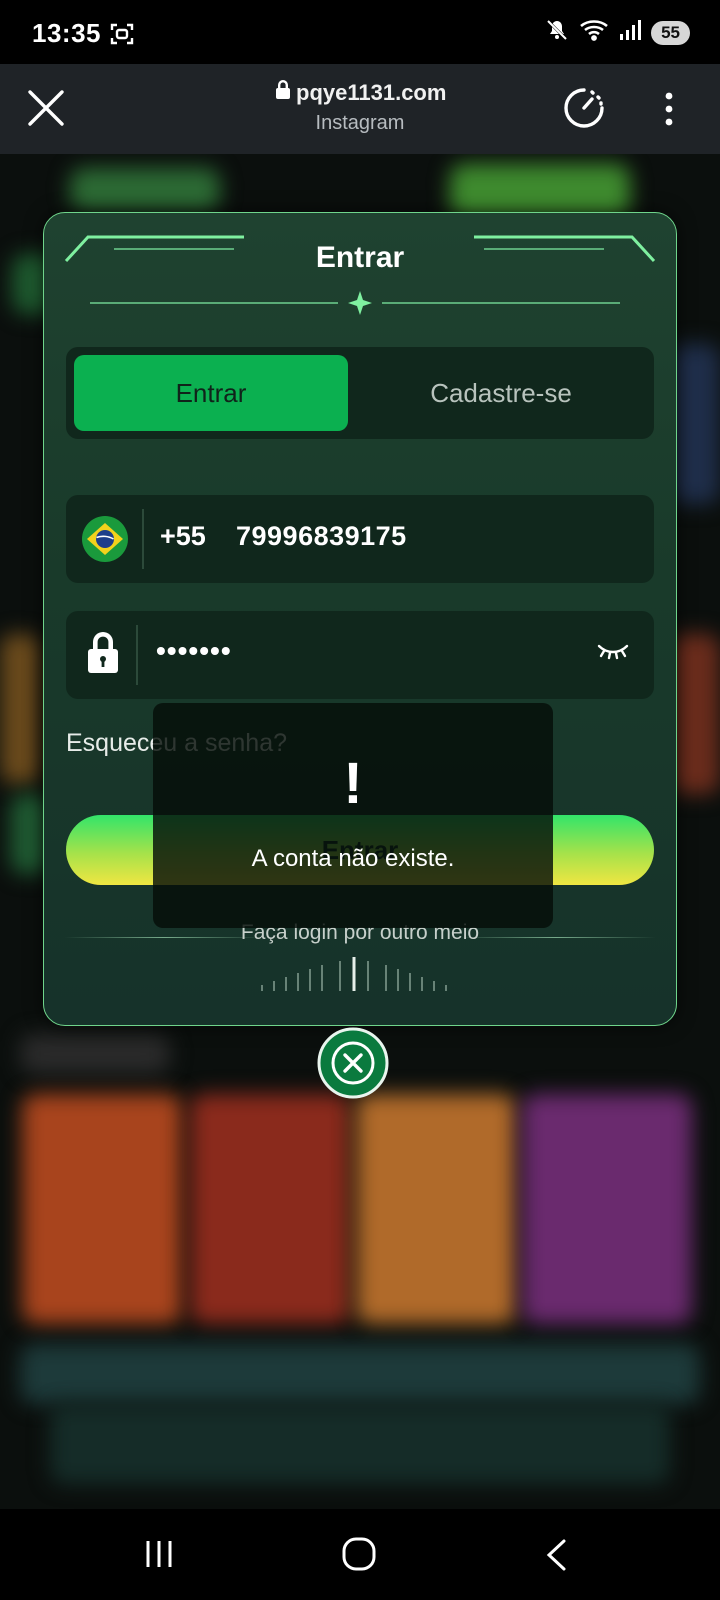 The image size is (720, 1600). Describe the element at coordinates (211, 393) in the screenshot. I see `tab-login: Entrar` at that location.